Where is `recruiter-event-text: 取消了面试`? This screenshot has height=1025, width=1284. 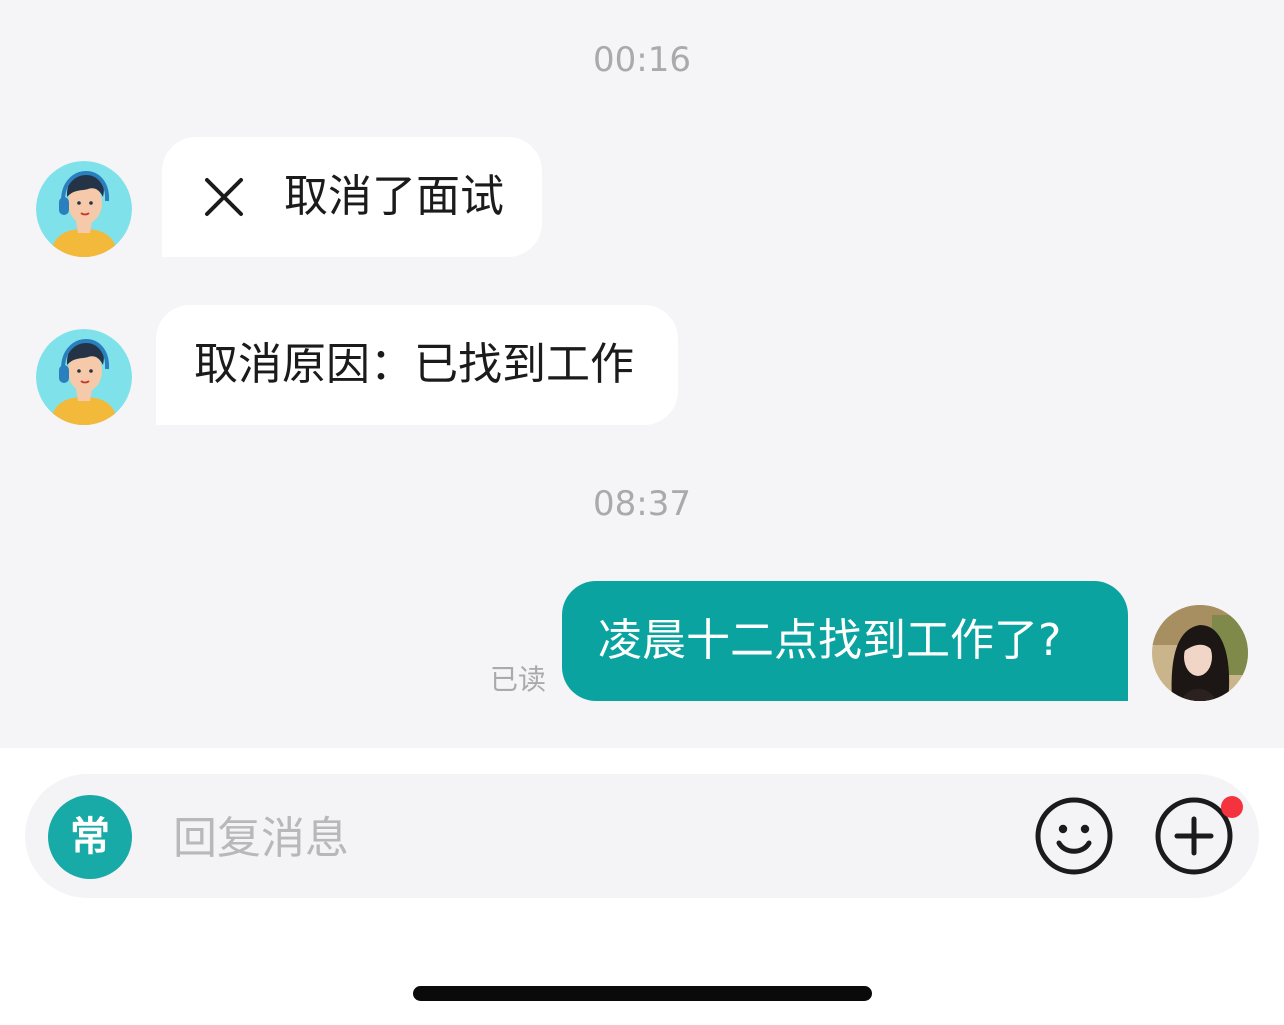
recruiter-event-text: 取消了面试 is located at coordinates (394, 196).